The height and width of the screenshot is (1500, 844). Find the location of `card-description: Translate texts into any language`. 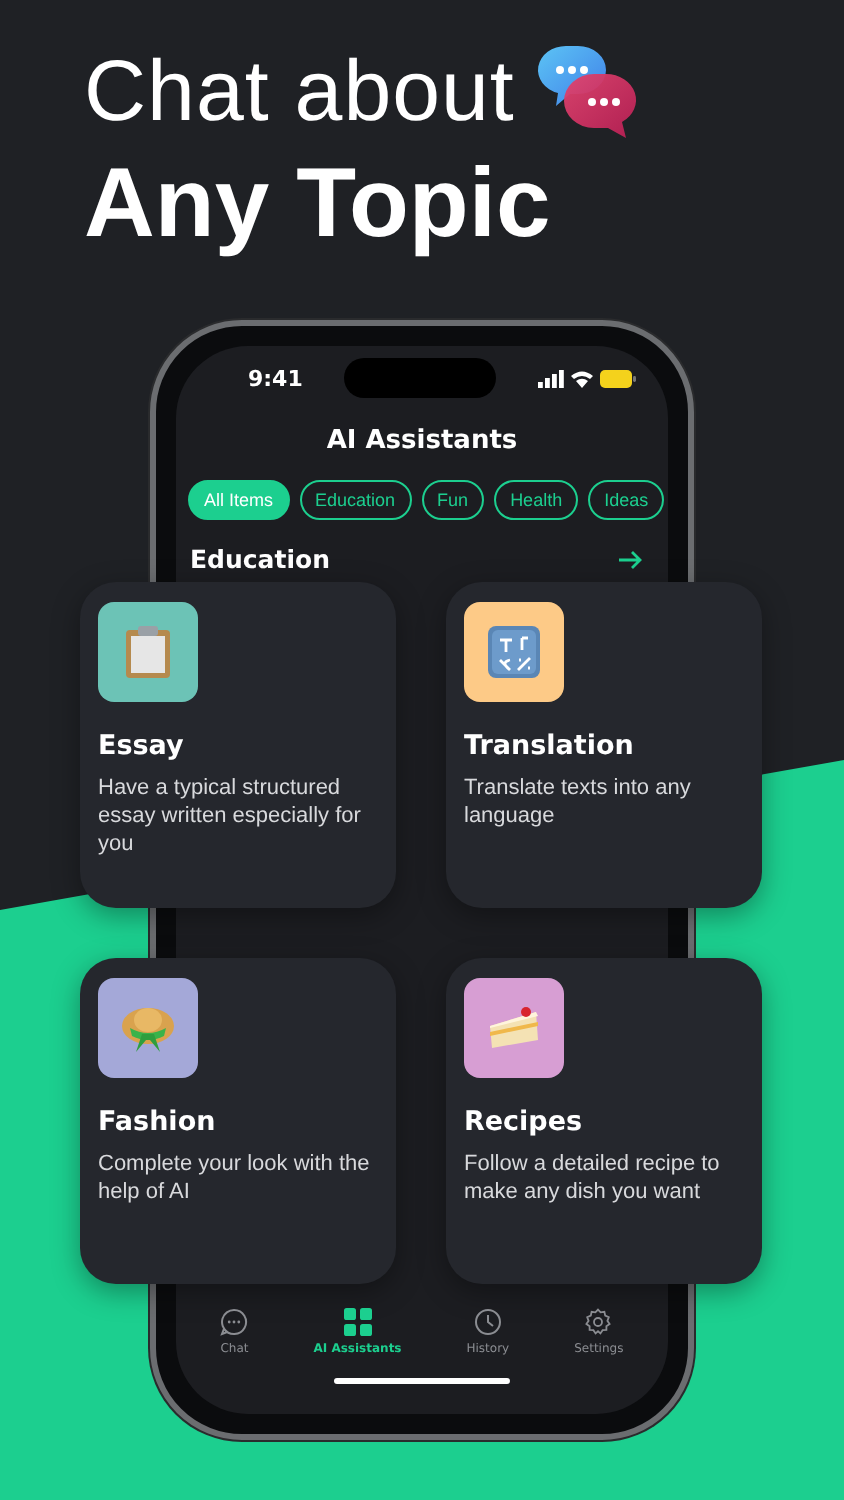

card-description: Translate texts into any language is located at coordinates (578, 802).